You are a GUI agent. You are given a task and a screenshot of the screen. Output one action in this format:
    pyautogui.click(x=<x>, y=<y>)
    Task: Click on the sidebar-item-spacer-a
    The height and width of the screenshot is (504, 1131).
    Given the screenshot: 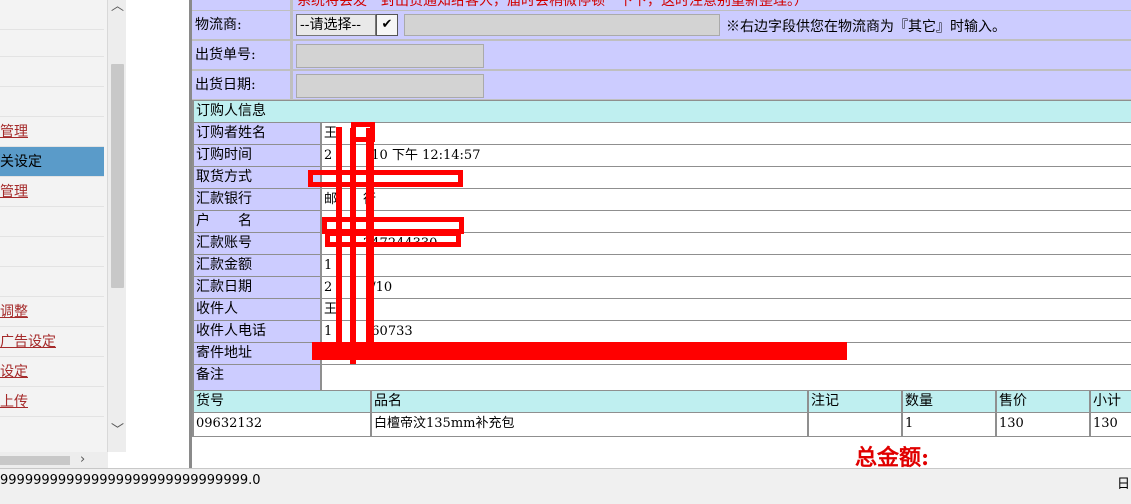 What is the action you would take?
    pyautogui.click(x=52, y=222)
    